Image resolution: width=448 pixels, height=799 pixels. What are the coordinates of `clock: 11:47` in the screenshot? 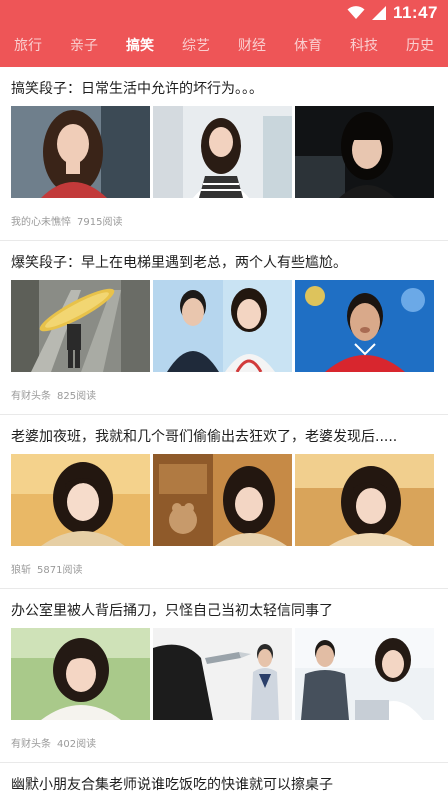 It's located at (415, 12).